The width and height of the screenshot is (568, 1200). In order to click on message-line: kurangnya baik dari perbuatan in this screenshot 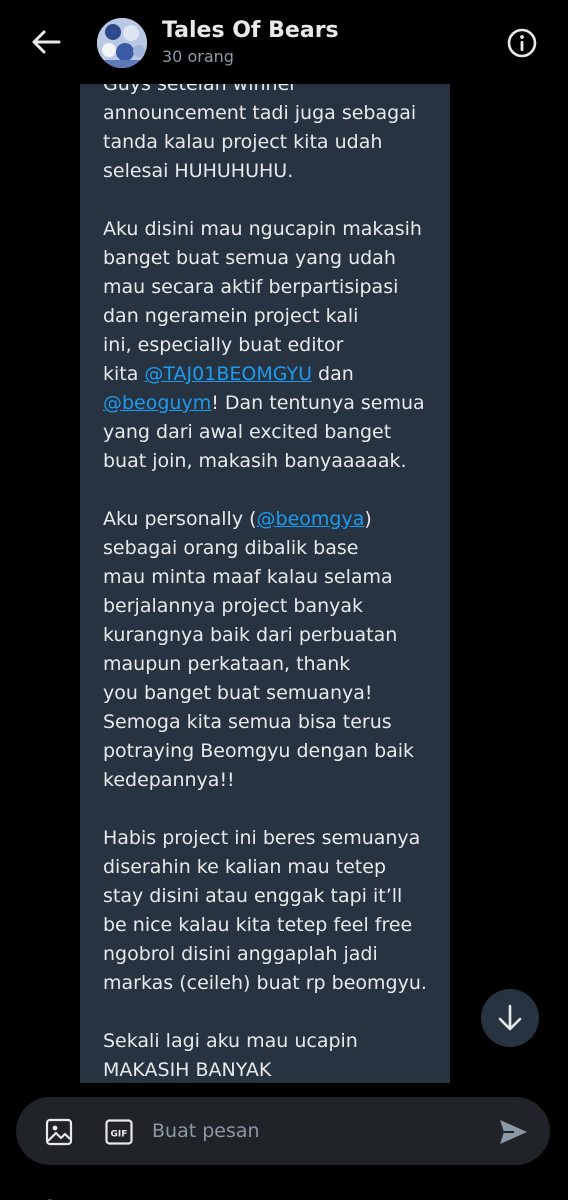, I will do `click(250, 635)`.